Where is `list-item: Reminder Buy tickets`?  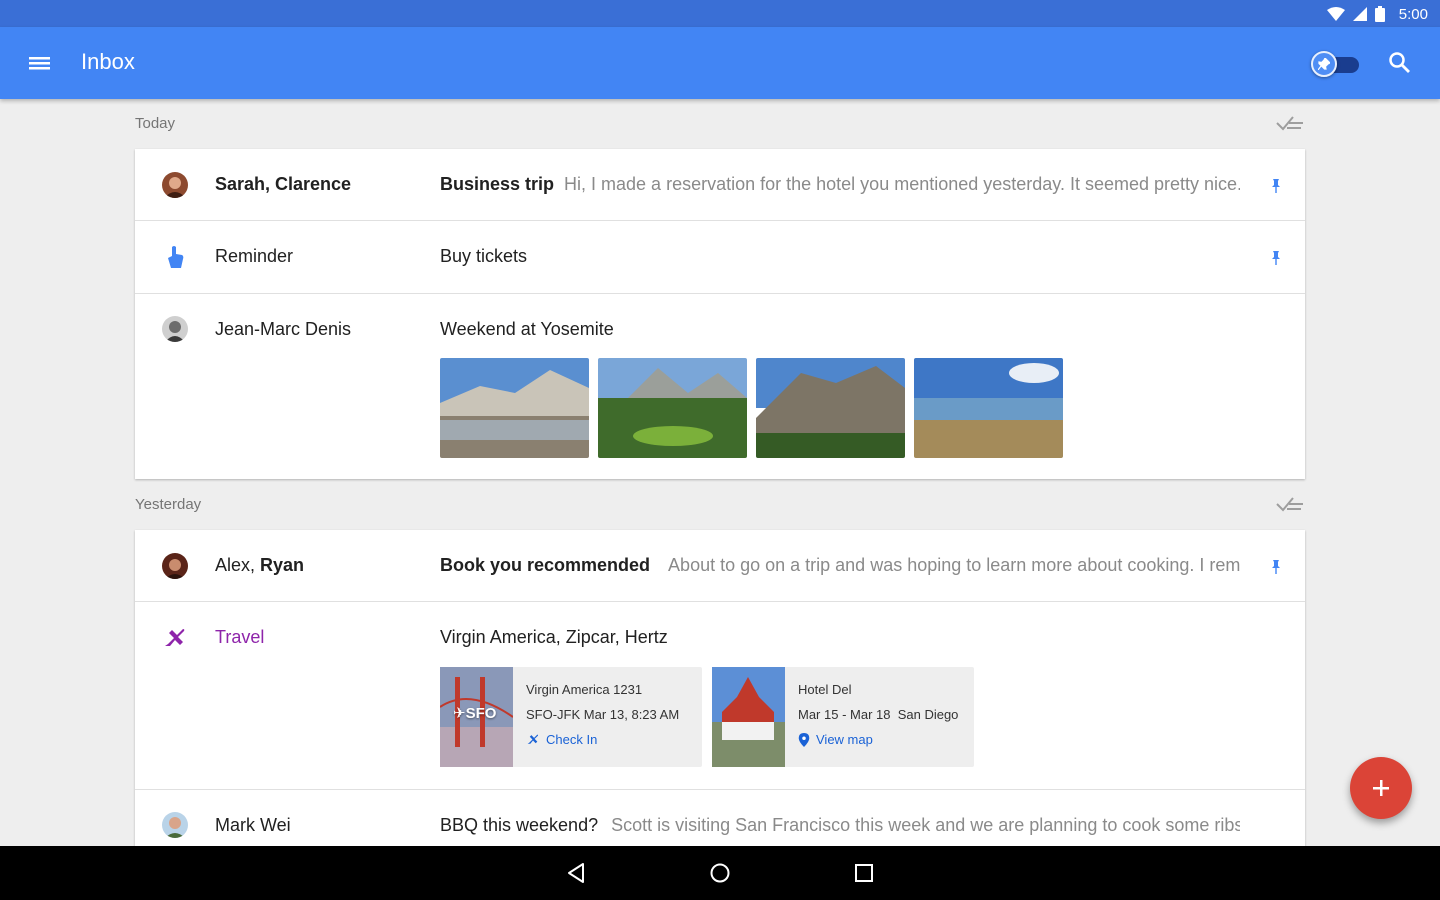
list-item: Reminder Buy tickets is located at coordinates (720, 257).